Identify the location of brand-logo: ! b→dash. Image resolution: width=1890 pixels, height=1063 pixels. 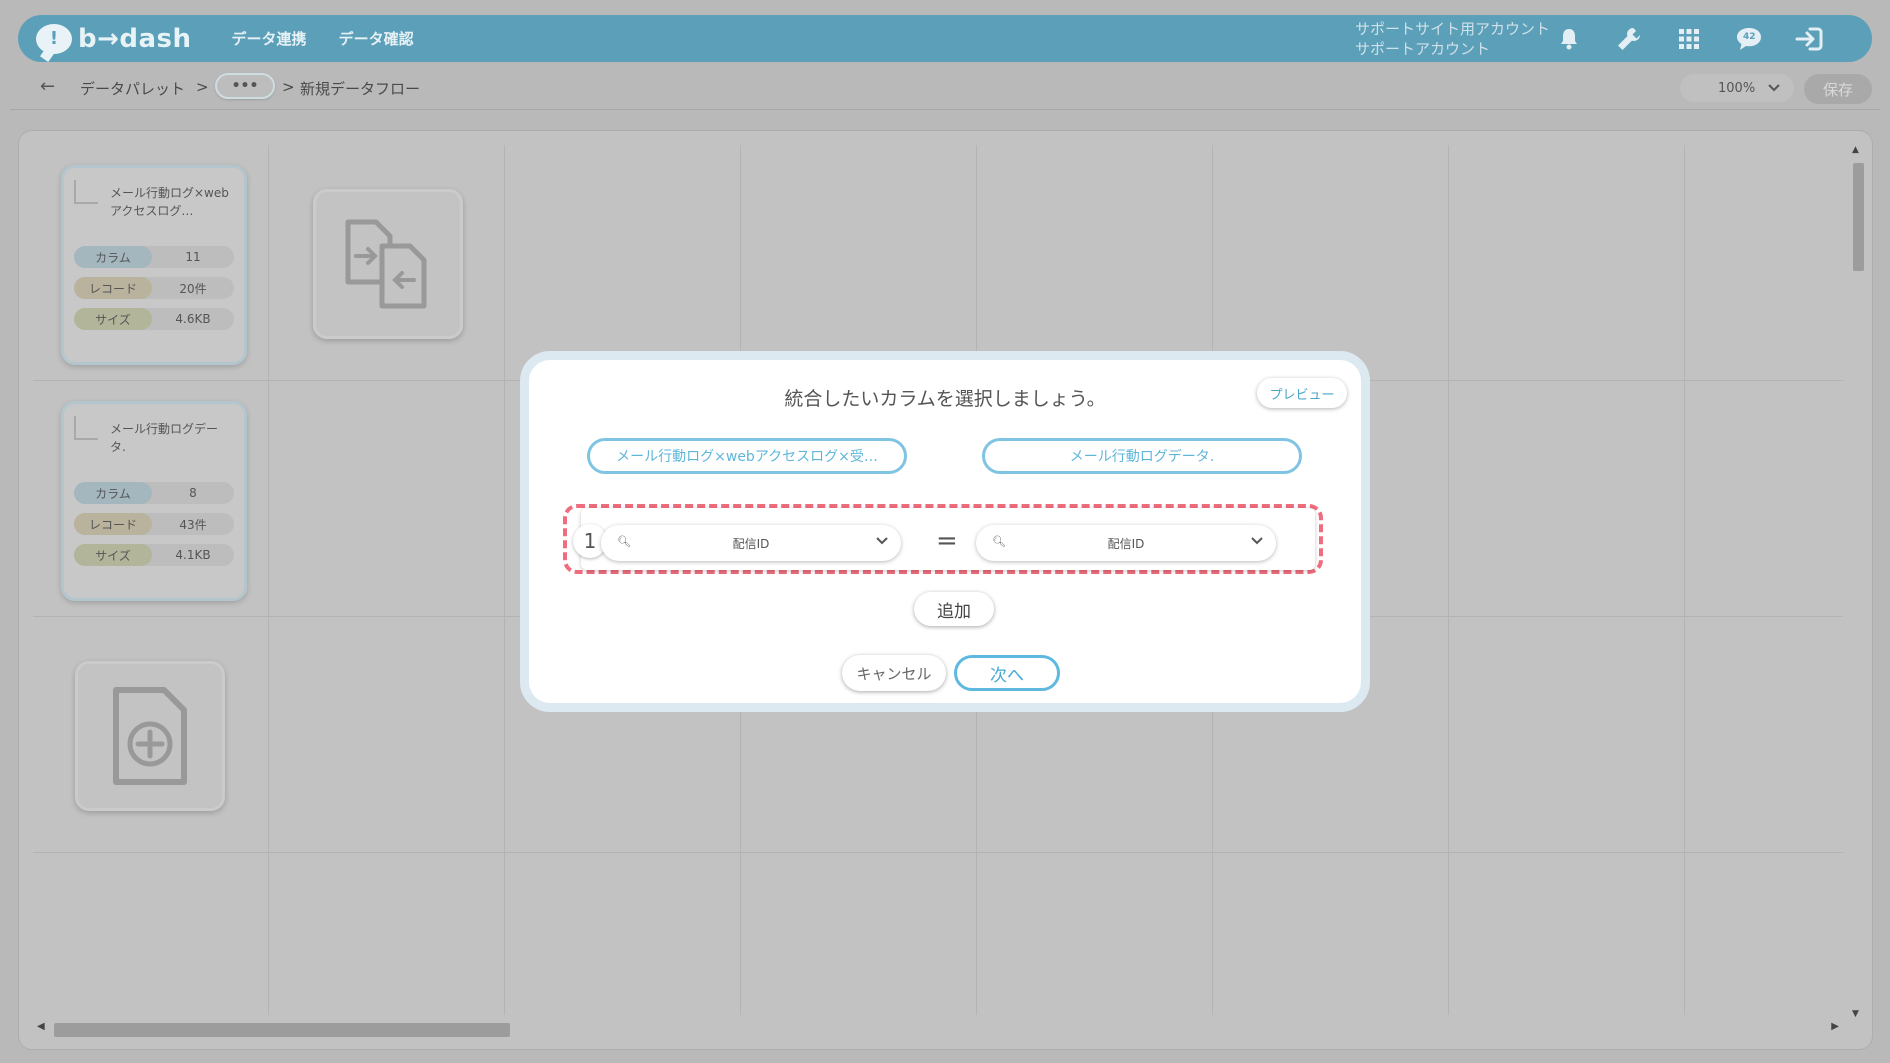
(114, 38).